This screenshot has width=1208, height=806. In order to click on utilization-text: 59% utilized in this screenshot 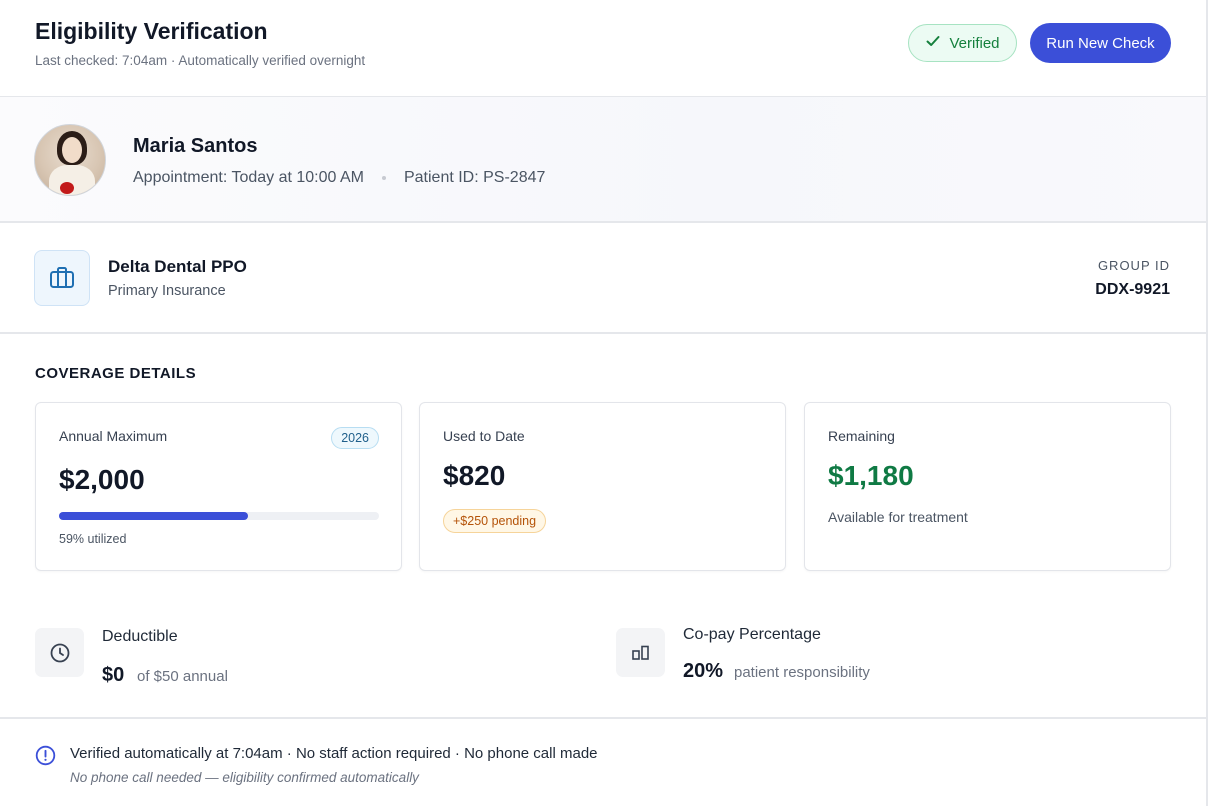, I will do `click(93, 539)`.